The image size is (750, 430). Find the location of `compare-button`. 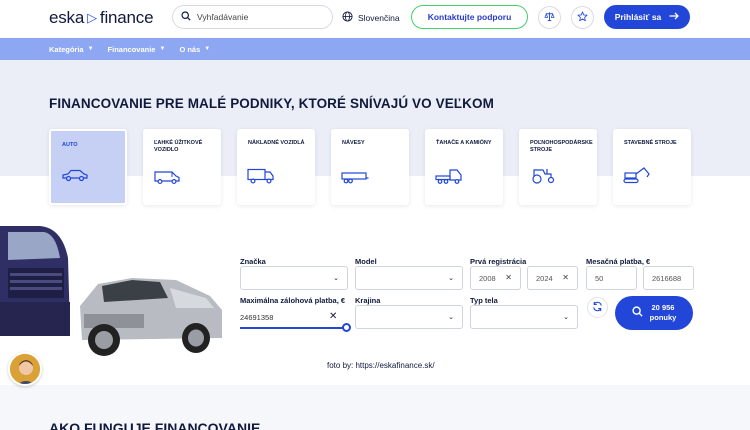

compare-button is located at coordinates (549, 17).